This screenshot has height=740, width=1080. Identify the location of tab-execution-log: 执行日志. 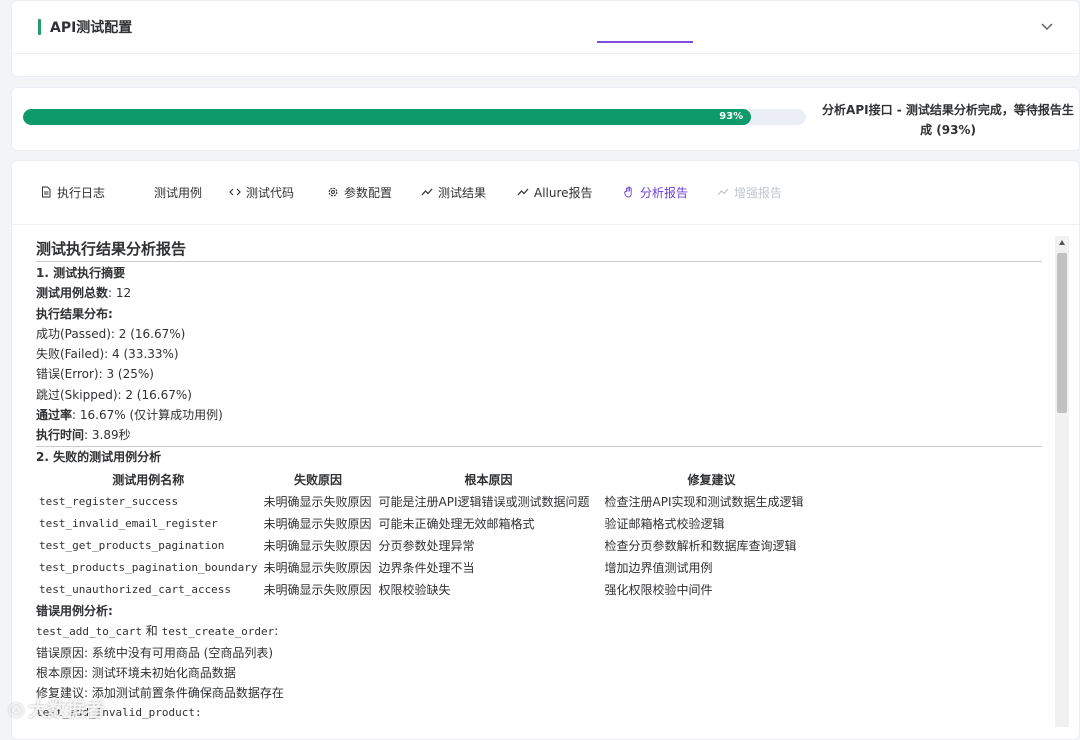
(72, 192).